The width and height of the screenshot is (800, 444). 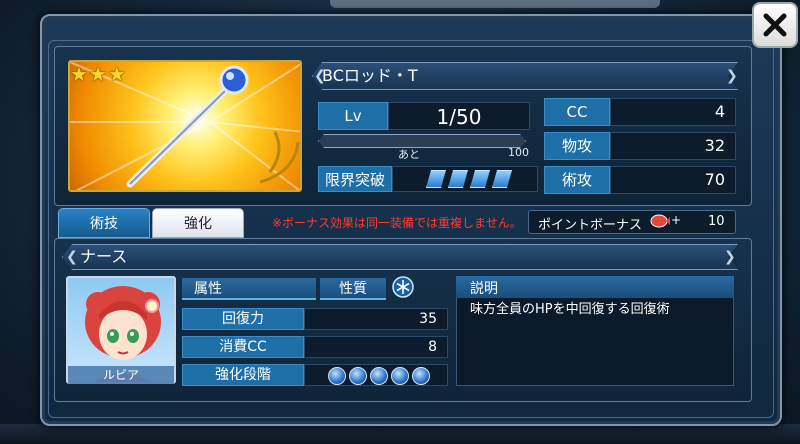 What do you see at coordinates (673, 180) in the screenshot?
I see `stat-value: 70` at bounding box center [673, 180].